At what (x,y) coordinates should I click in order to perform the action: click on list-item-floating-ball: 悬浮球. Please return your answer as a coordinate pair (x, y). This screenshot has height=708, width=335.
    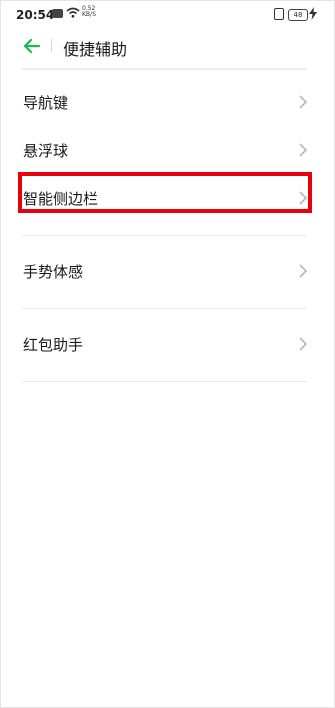
    Looking at the image, I should click on (167, 150).